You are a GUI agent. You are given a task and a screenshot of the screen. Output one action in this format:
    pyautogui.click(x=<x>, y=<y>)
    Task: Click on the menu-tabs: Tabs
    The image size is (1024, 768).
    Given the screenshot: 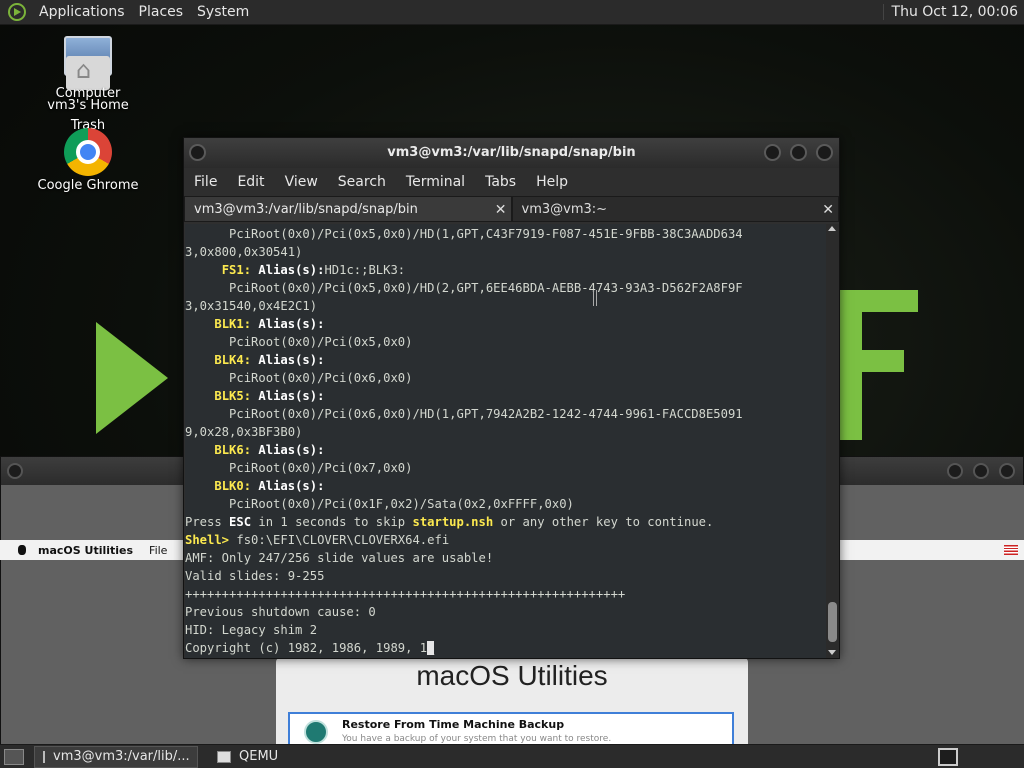 What is the action you would take?
    pyautogui.click(x=500, y=182)
    